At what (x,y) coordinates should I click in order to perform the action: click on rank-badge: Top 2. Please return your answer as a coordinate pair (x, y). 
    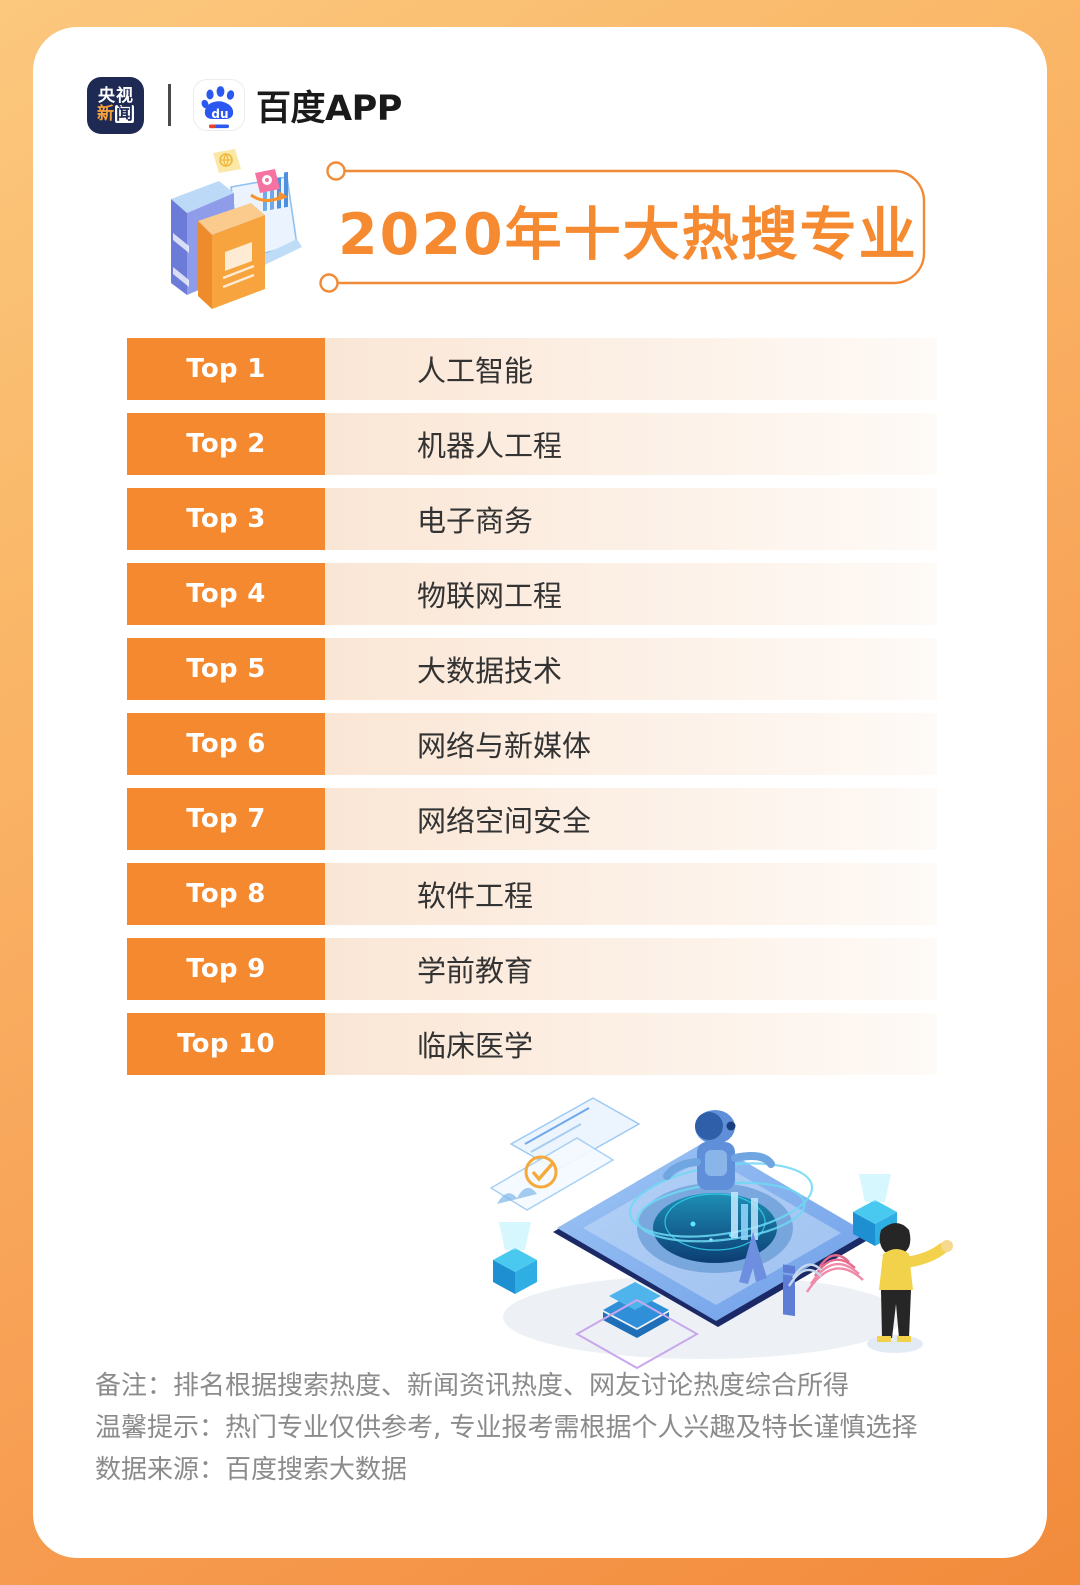
    Looking at the image, I should click on (226, 444).